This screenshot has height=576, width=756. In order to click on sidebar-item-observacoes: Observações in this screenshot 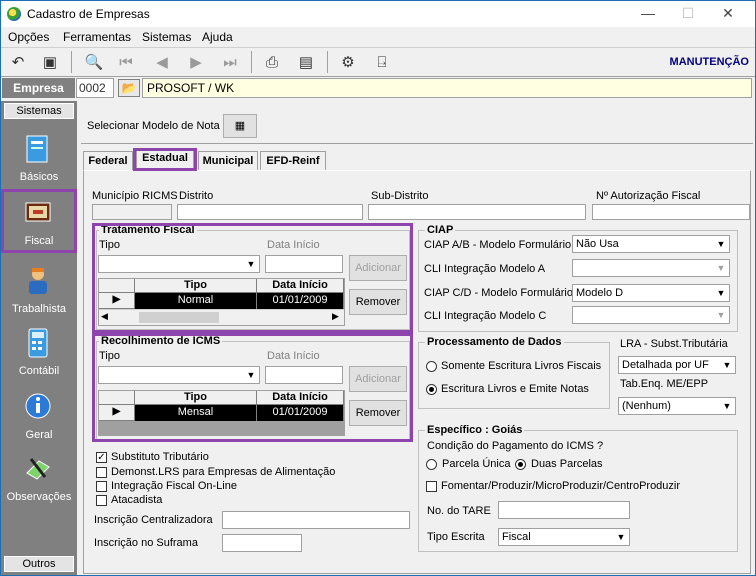, I will do `click(39, 484)`.